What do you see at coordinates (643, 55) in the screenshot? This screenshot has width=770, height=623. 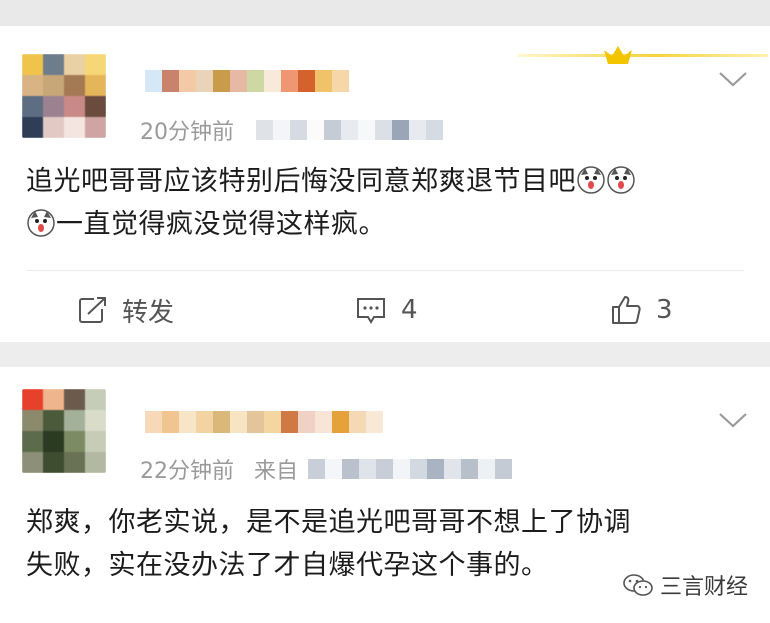 I see `crown-icon` at bounding box center [643, 55].